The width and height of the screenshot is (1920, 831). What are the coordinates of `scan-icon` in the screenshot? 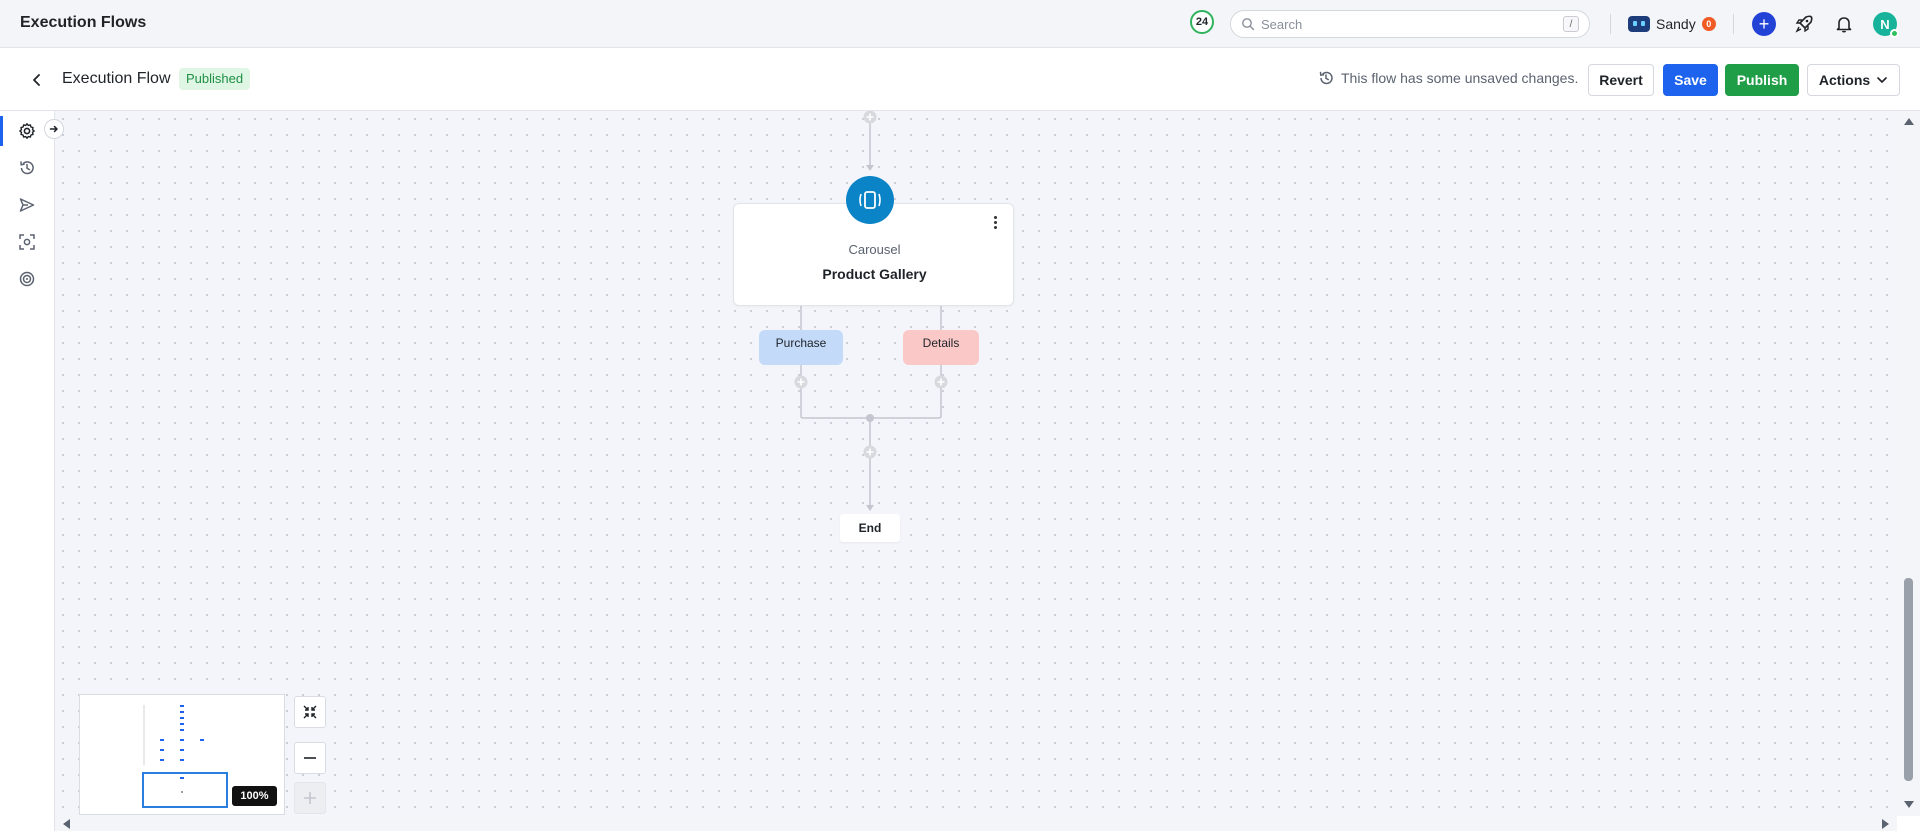 It's located at (27, 242).